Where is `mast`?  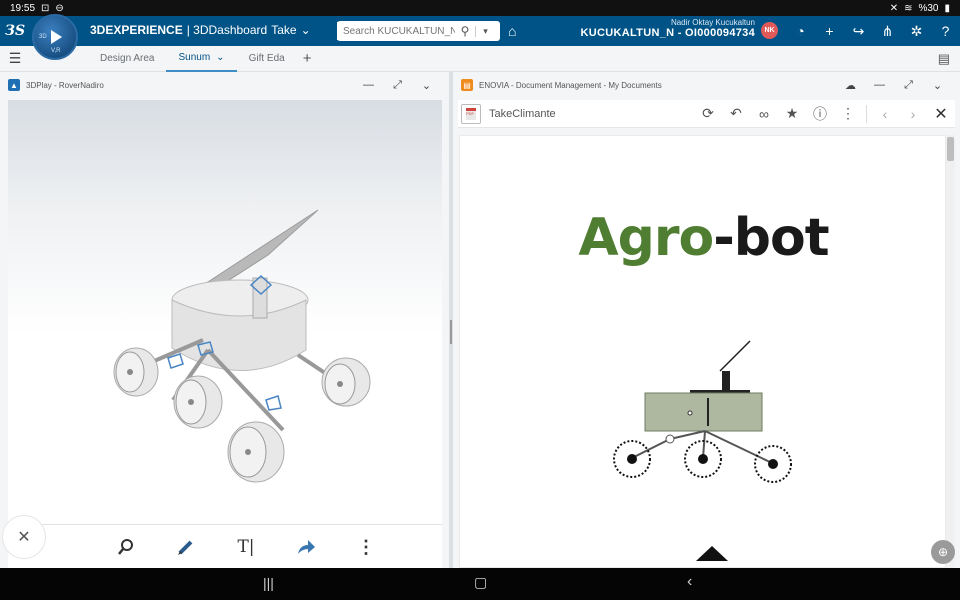 mast is located at coordinates (260, 298).